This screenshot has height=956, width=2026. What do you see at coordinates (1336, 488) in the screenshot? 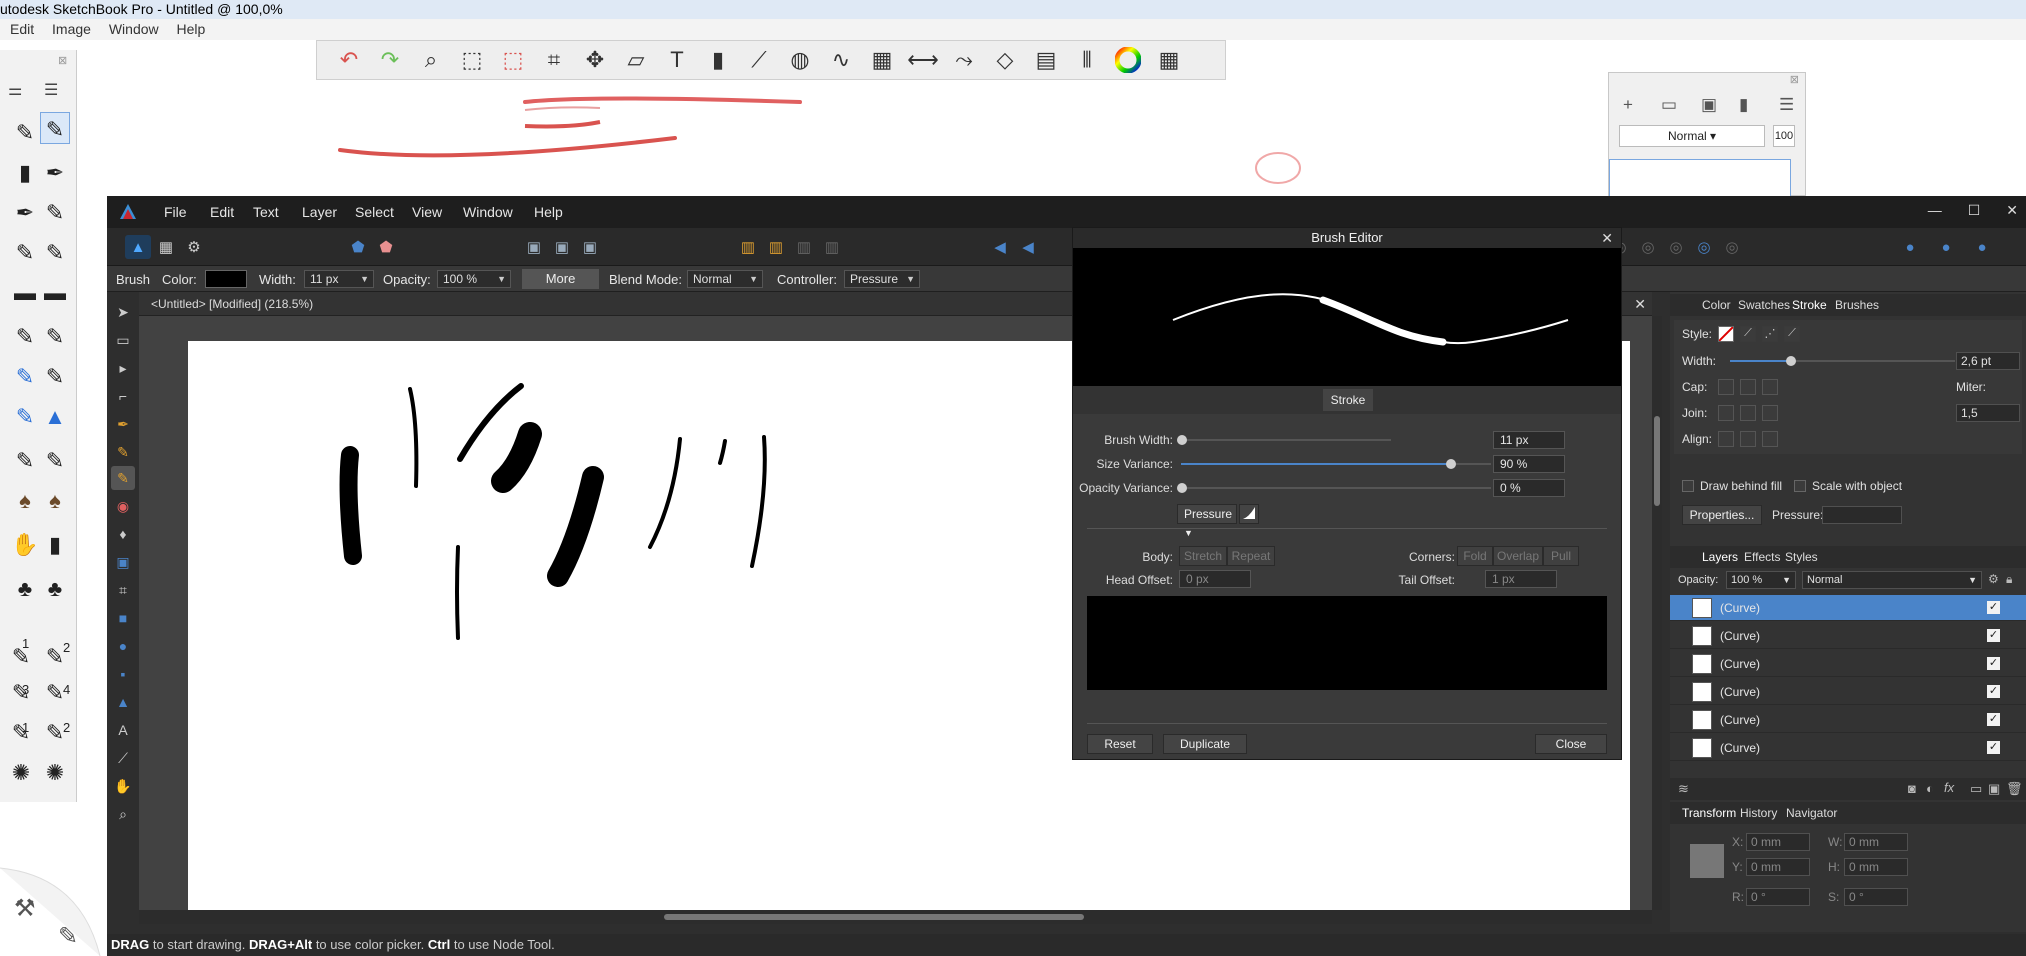
I see `opacity-variance-slider` at bounding box center [1336, 488].